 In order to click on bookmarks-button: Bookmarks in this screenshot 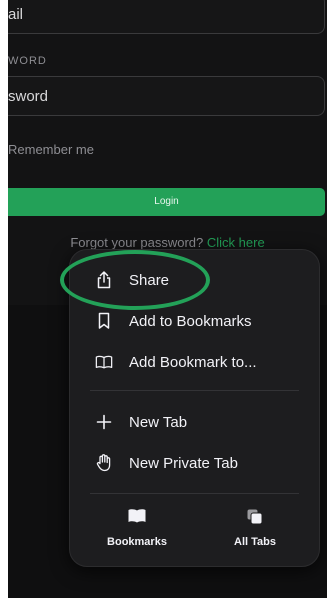, I will do `click(137, 528)`.